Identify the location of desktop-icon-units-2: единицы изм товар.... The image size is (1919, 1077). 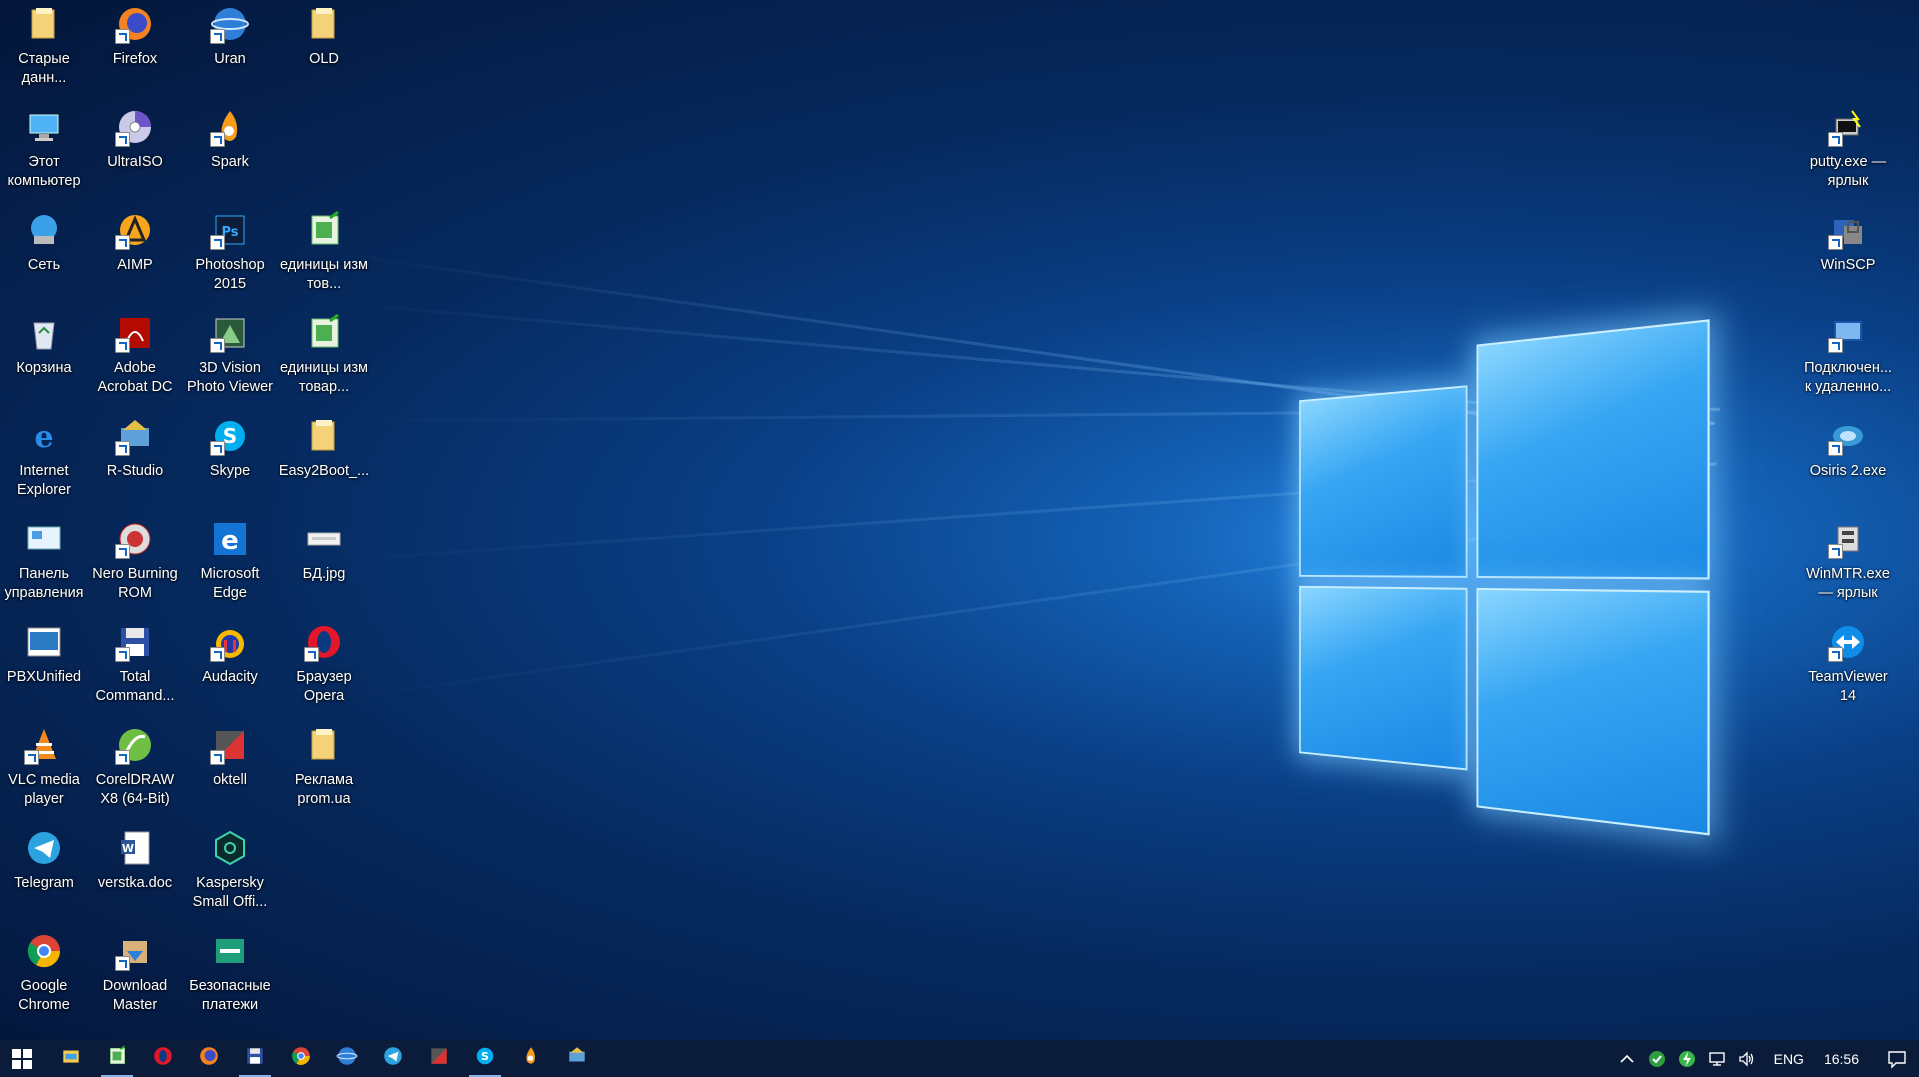
(324, 359).